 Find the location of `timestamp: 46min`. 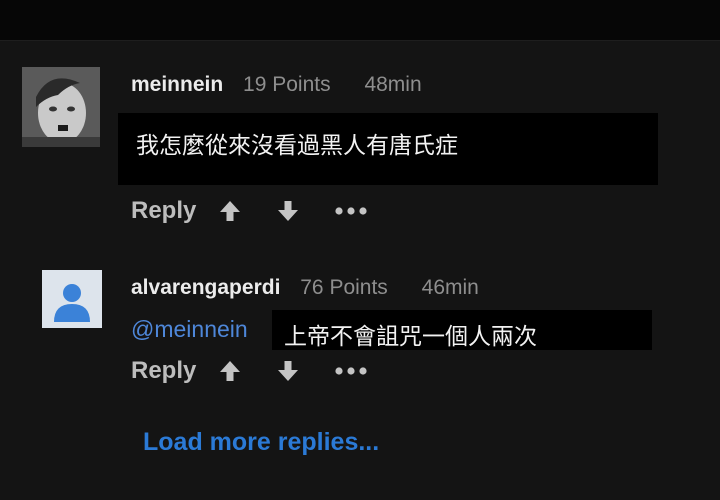

timestamp: 46min is located at coordinates (450, 287).